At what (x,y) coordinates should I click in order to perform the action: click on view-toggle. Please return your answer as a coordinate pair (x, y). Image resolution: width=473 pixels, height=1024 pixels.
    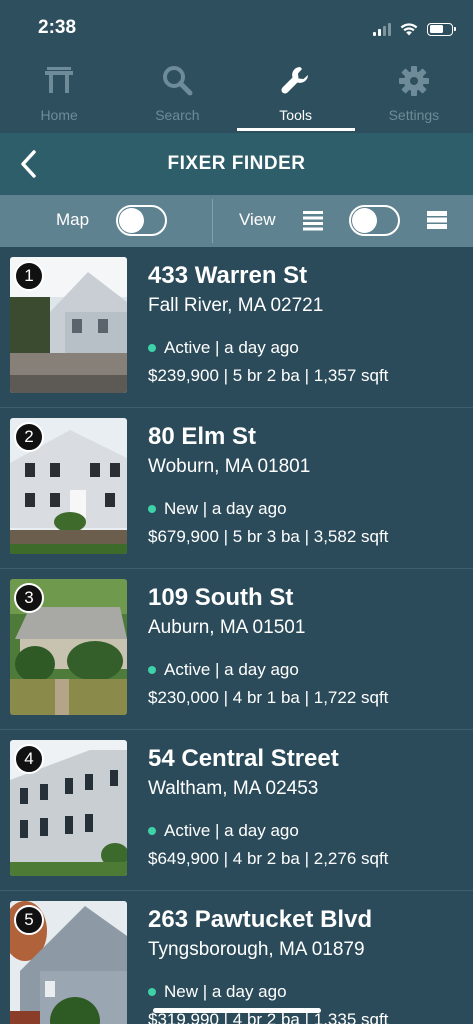
    Looking at the image, I should click on (374, 220).